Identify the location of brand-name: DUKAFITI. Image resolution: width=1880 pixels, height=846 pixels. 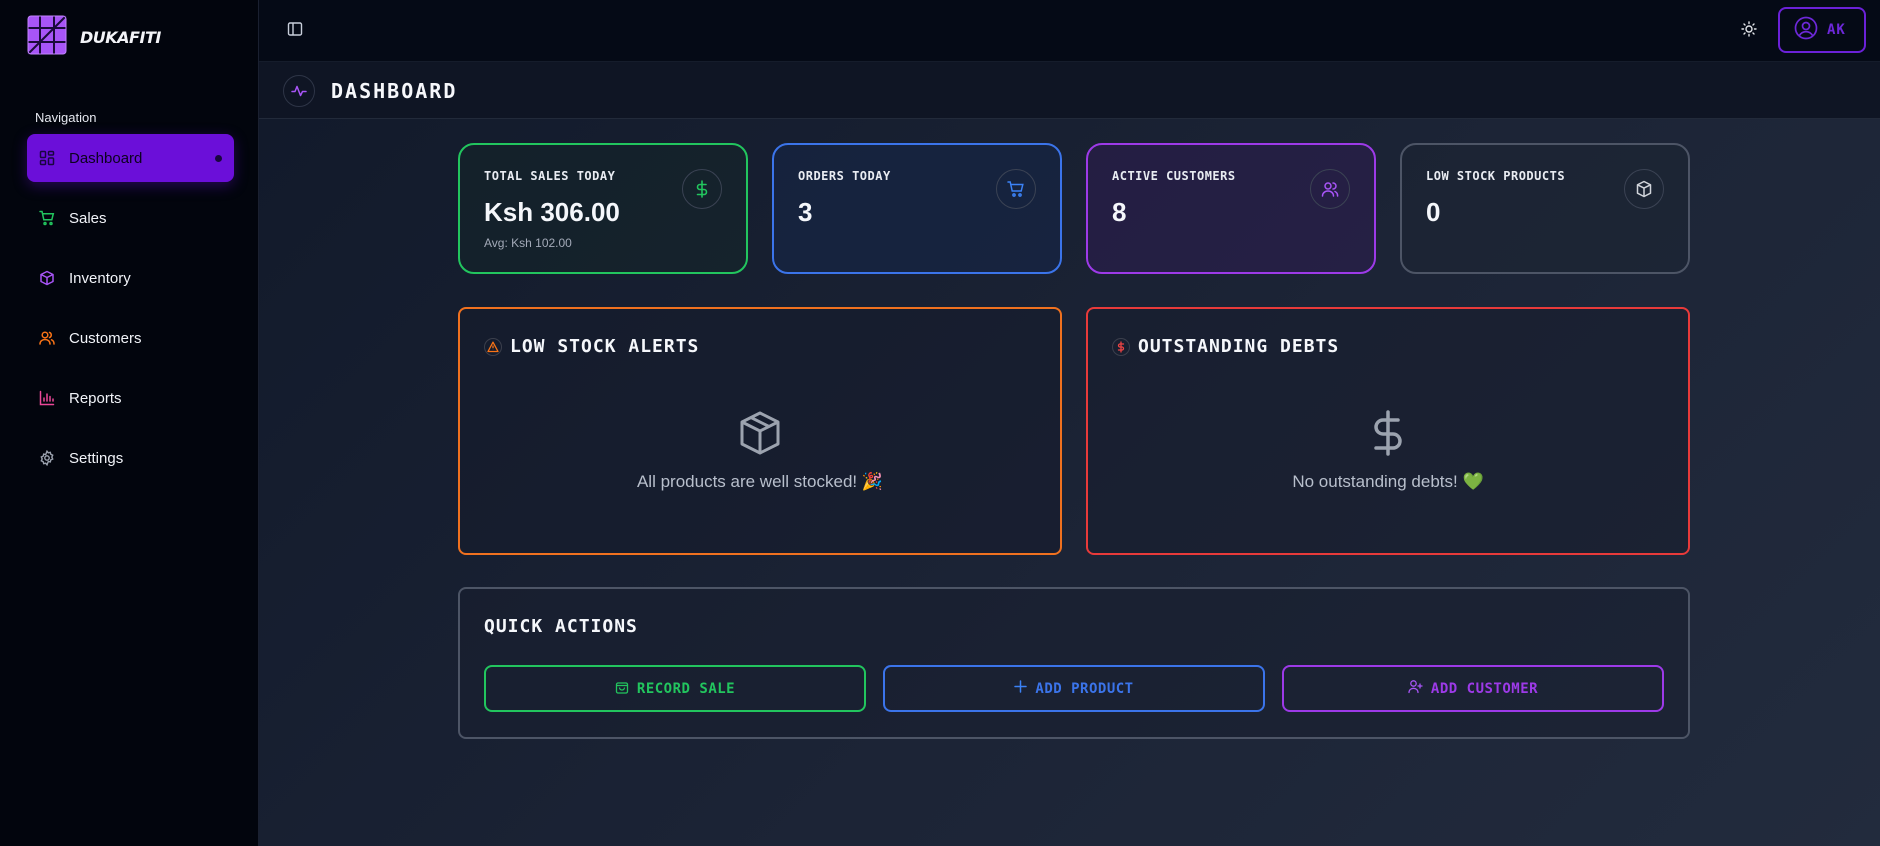
(120, 37).